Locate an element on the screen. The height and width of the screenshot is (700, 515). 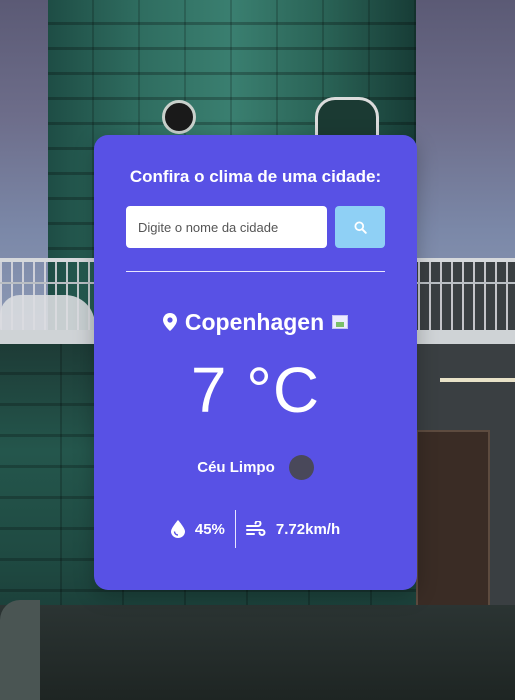
temperature-value: 7 is located at coordinates (209, 390).